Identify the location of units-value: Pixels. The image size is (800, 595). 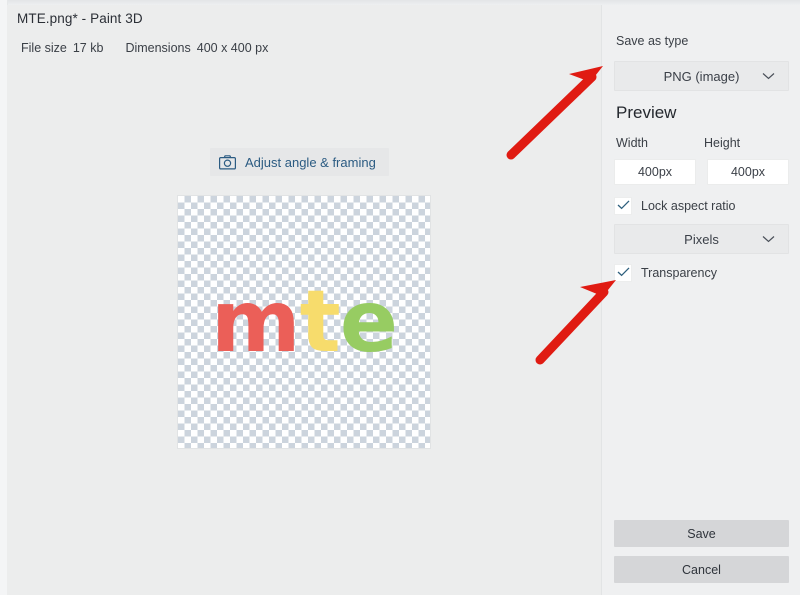
(701, 239).